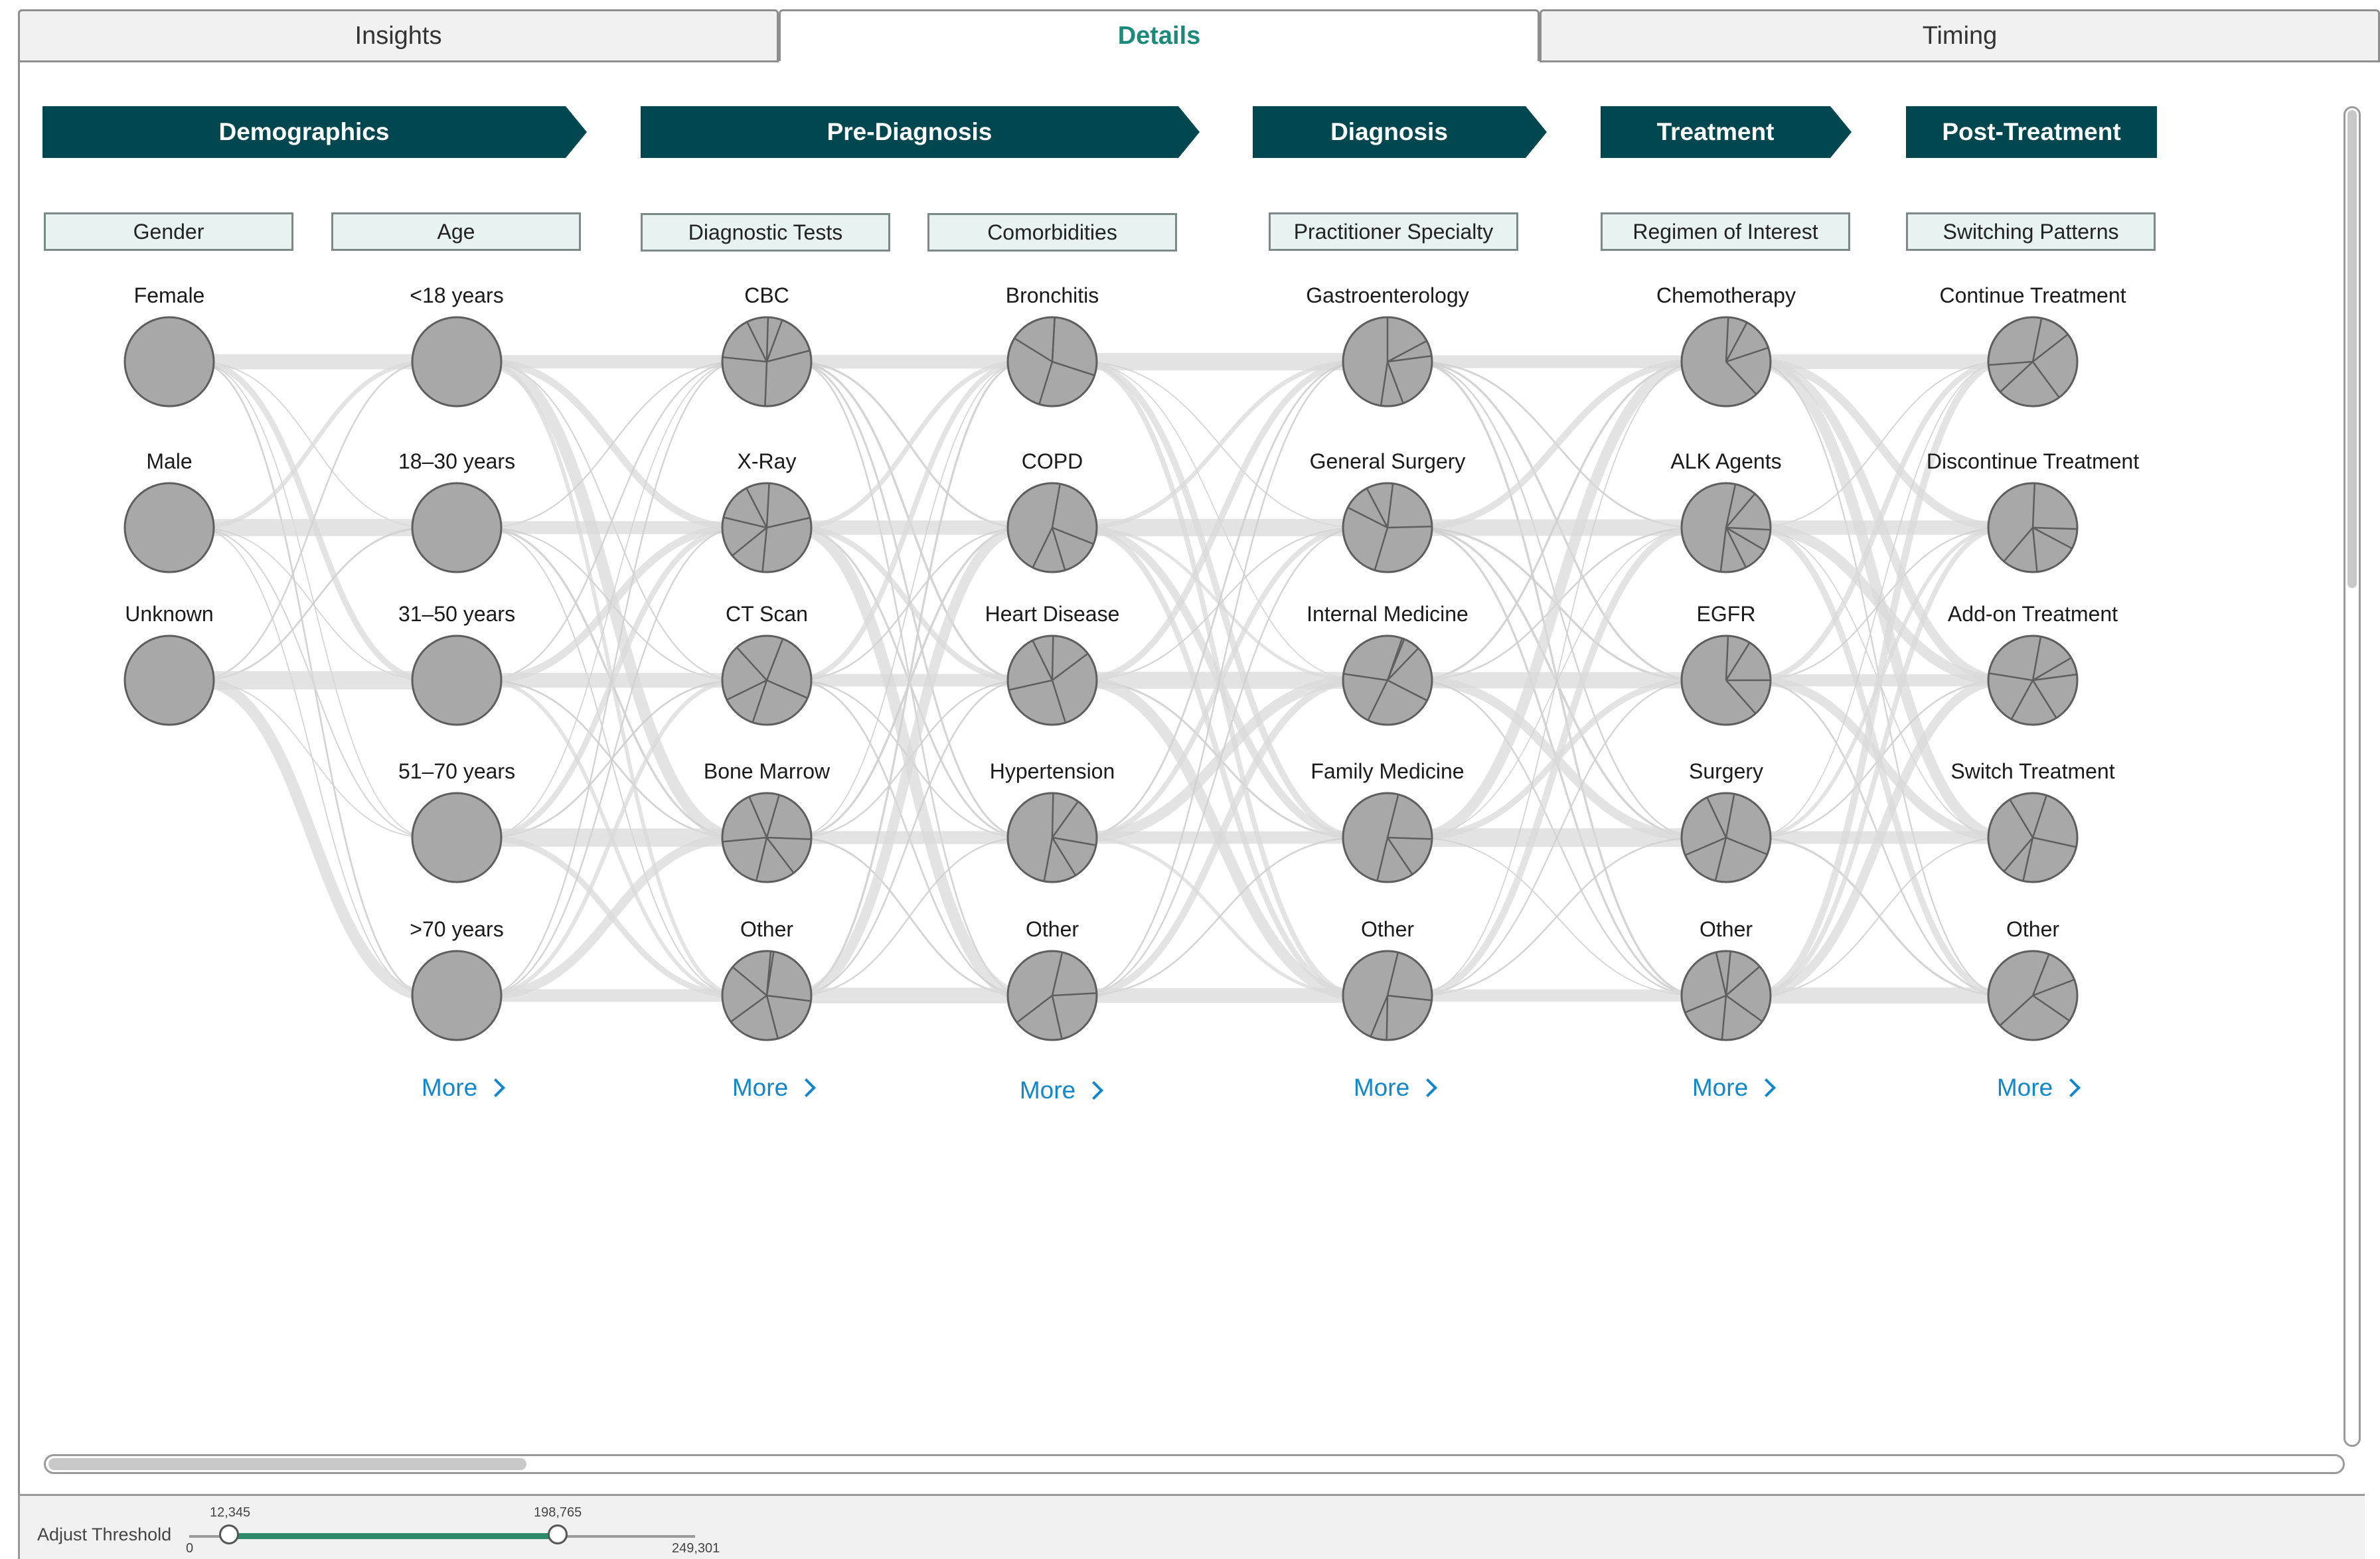 The height and width of the screenshot is (1559, 2380). What do you see at coordinates (1052, 233) in the screenshot?
I see `category-comorbidities: Comorbidities` at bounding box center [1052, 233].